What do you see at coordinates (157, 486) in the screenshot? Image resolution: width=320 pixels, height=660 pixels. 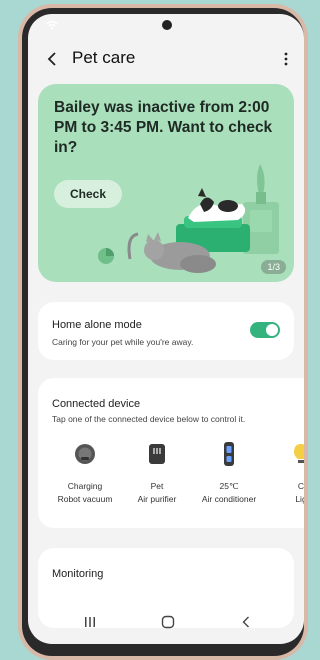 I see `device-status: Pet` at bounding box center [157, 486].